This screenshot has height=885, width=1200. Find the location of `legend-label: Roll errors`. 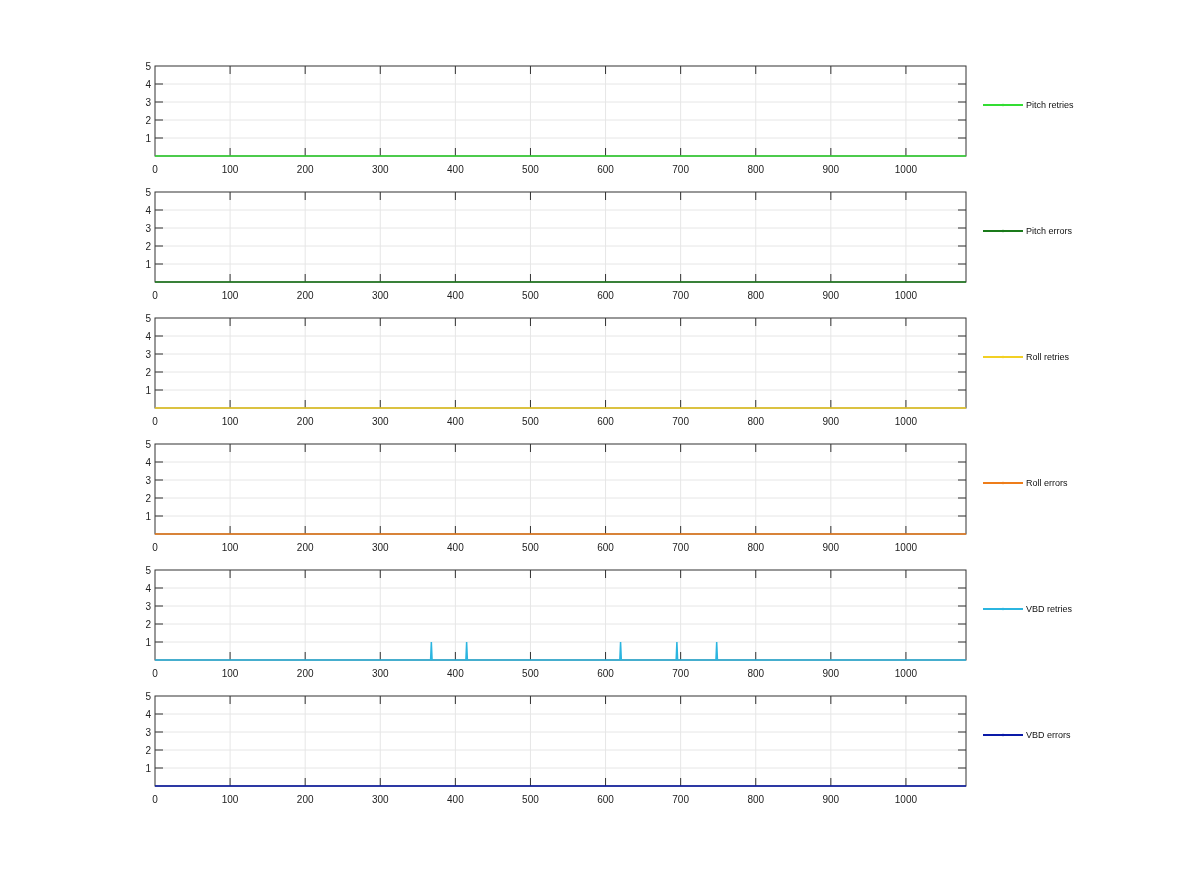

legend-label: Roll errors is located at coordinates (1047, 483).